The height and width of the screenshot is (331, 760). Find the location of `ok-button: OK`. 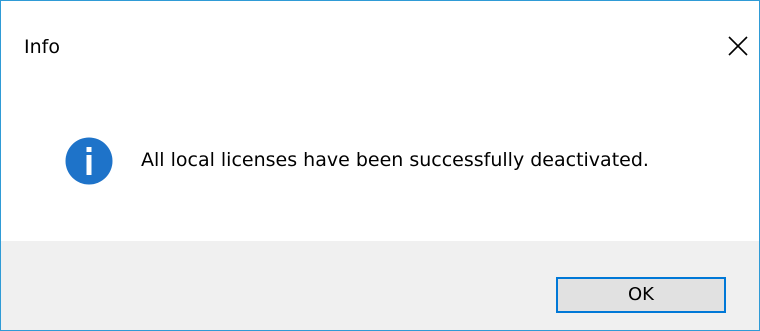

ok-button: OK is located at coordinates (641, 295).